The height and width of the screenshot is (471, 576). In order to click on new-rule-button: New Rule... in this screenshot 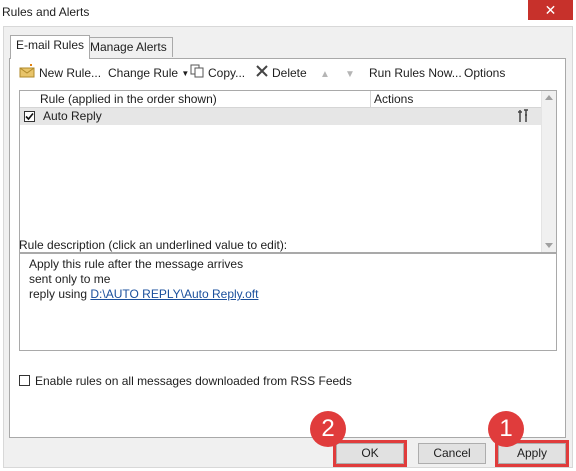, I will do `click(60, 73)`.